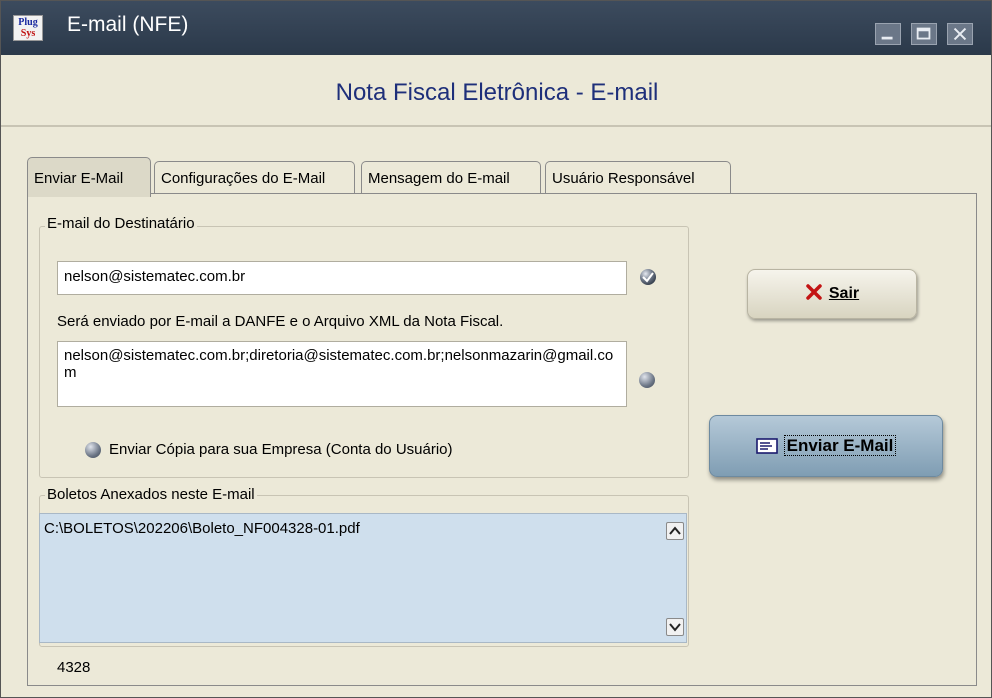  I want to click on tab-mensagem: Mensagem do E-mail, so click(451, 178).